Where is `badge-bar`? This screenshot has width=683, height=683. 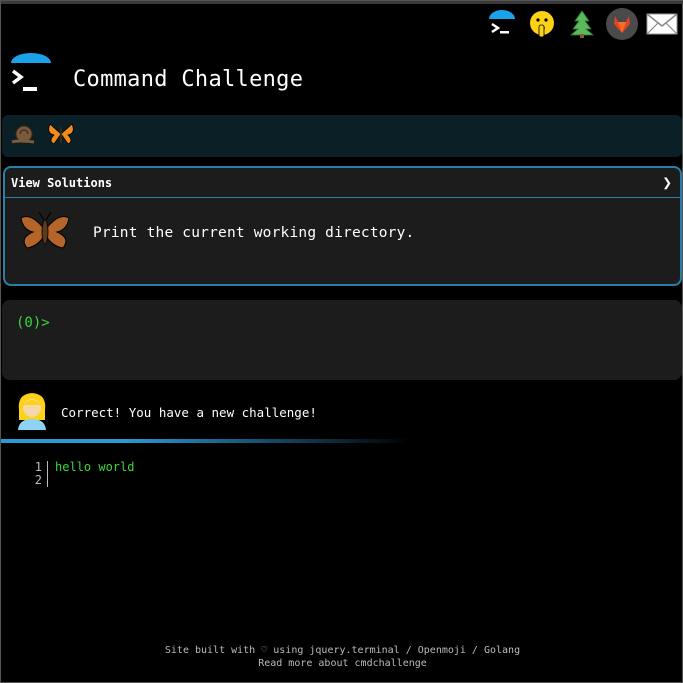 badge-bar is located at coordinates (342, 136).